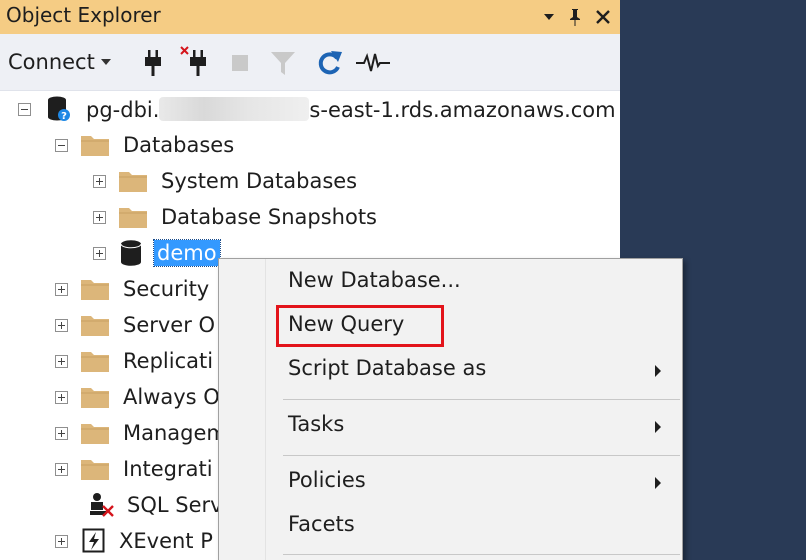 Image resolution: width=806 pixels, height=560 pixels. What do you see at coordinates (330, 63) in the screenshot?
I see `refresh-icon` at bounding box center [330, 63].